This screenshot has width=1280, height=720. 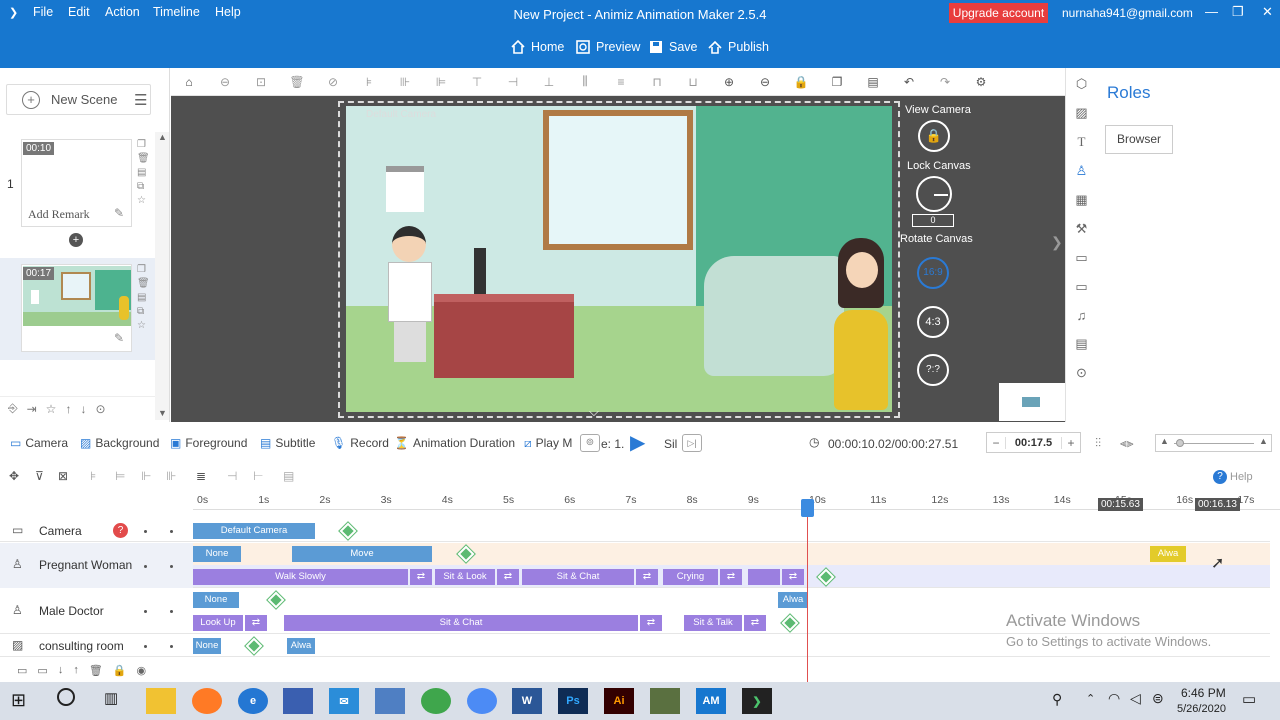 I want to click on home-view-icon: ⌂, so click(x=189, y=82).